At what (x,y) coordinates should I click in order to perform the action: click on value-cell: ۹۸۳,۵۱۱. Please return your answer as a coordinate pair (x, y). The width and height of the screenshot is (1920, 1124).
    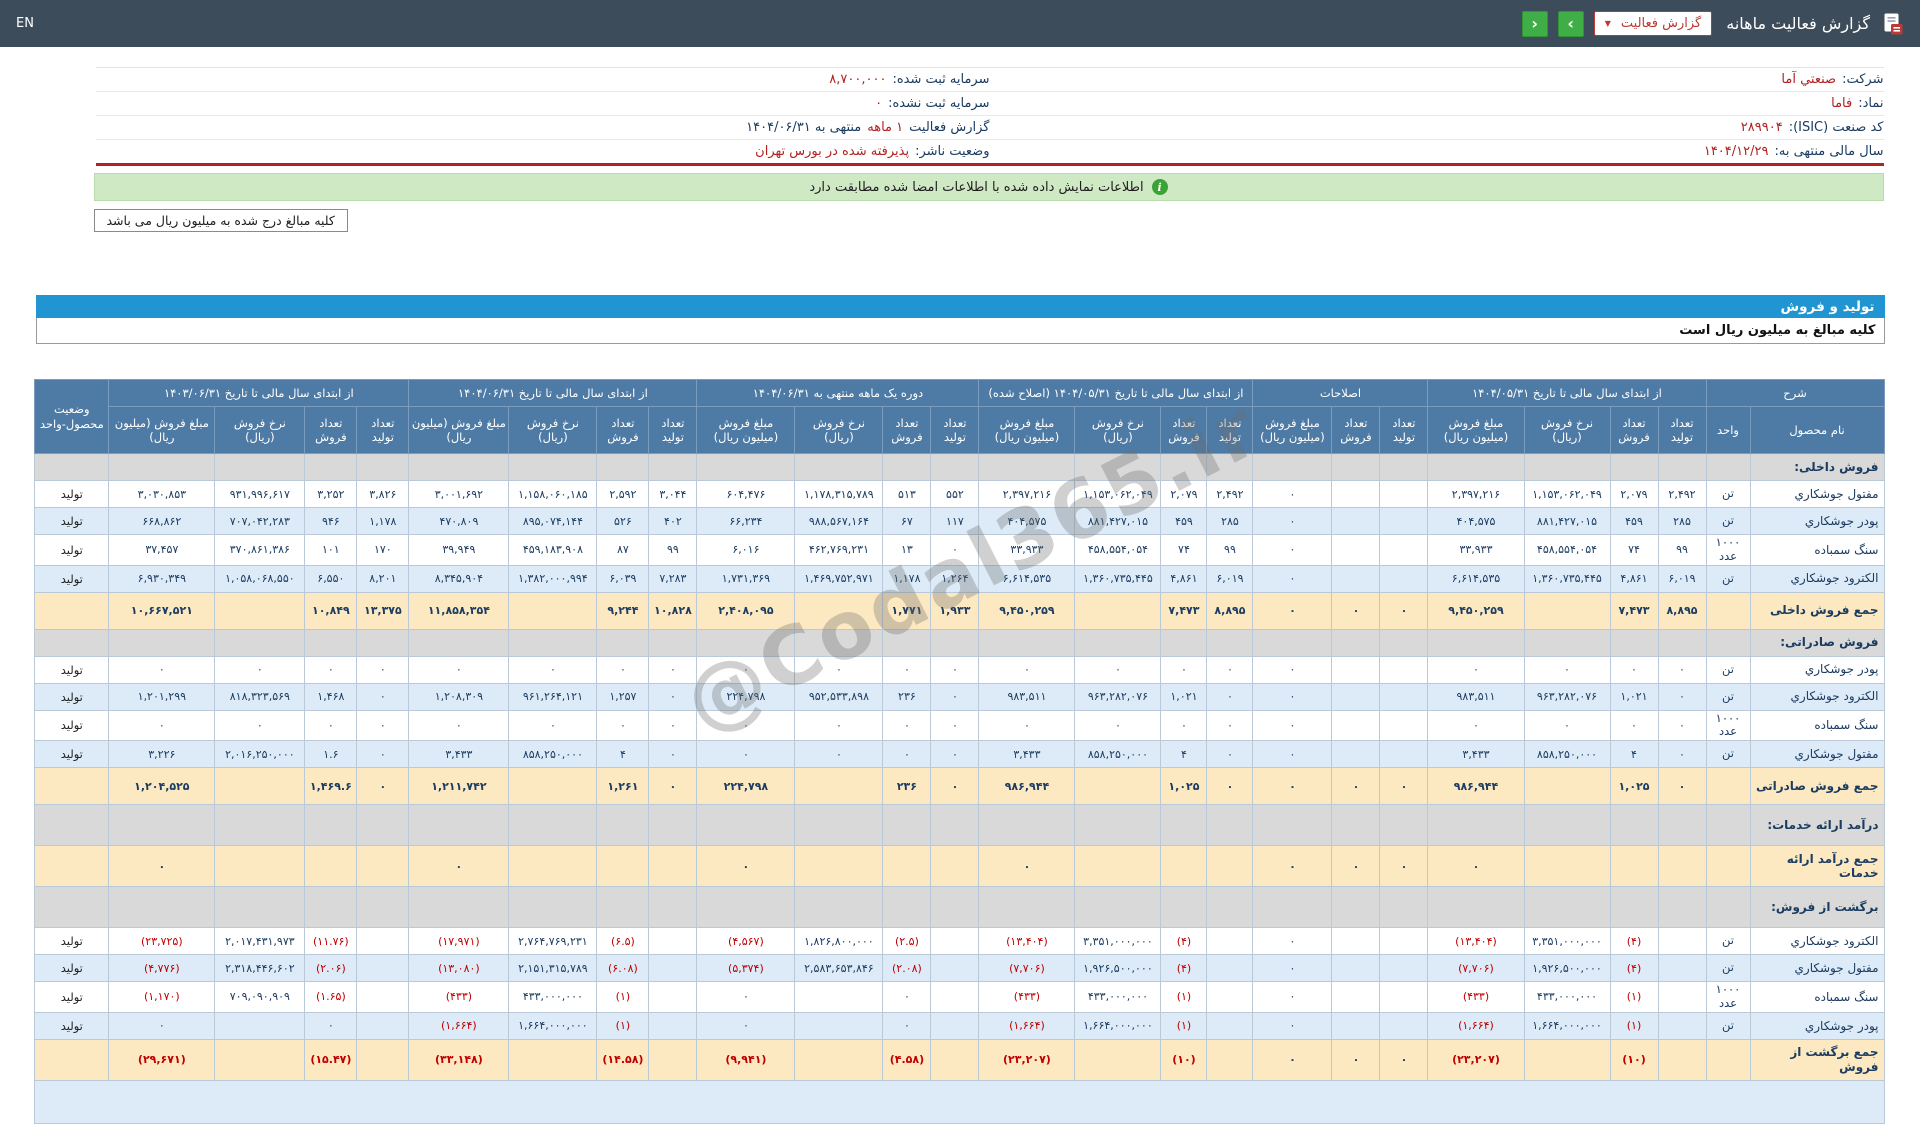
    Looking at the image, I should click on (1476, 696).